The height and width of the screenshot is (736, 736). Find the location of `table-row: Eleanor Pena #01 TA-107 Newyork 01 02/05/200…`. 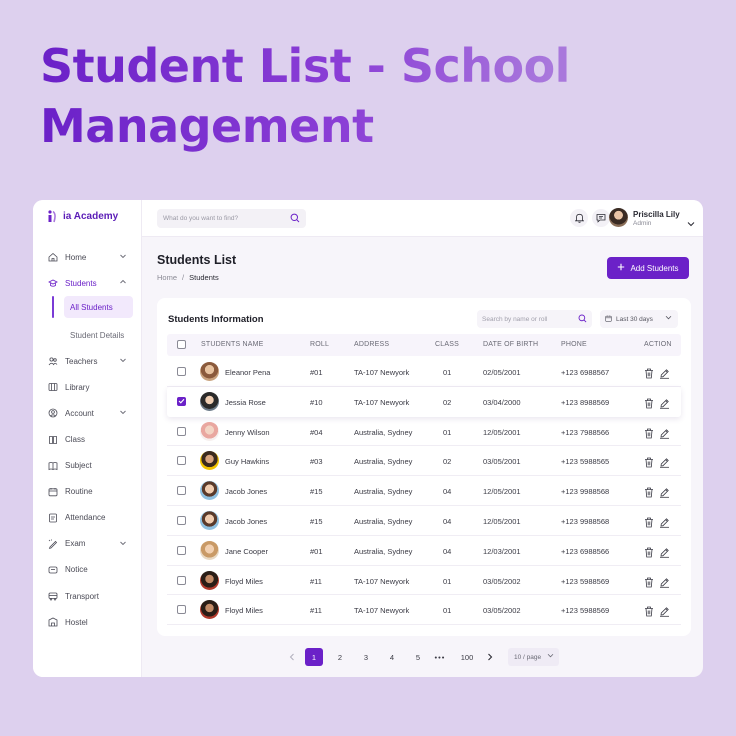

table-row: Eleanor Pena #01 TA-107 Newyork 01 02/05/200… is located at coordinates (424, 372).